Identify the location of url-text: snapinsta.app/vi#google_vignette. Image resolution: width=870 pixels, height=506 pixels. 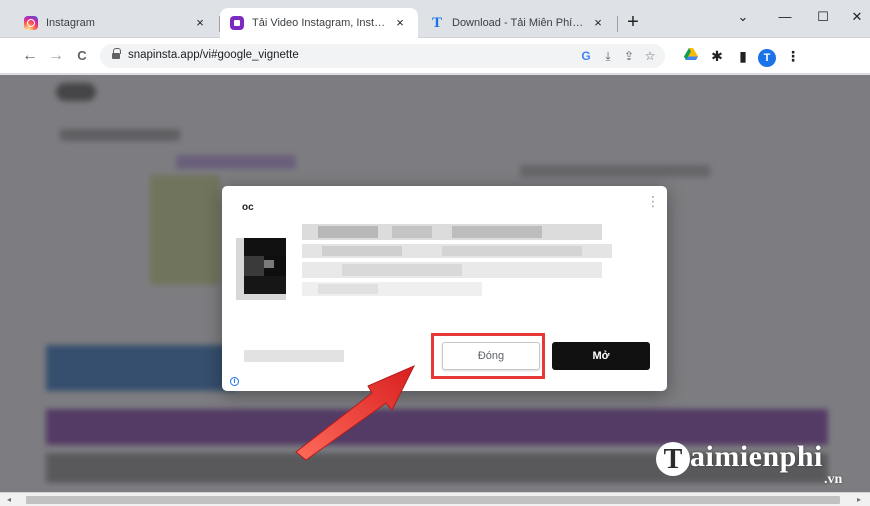
(213, 55).